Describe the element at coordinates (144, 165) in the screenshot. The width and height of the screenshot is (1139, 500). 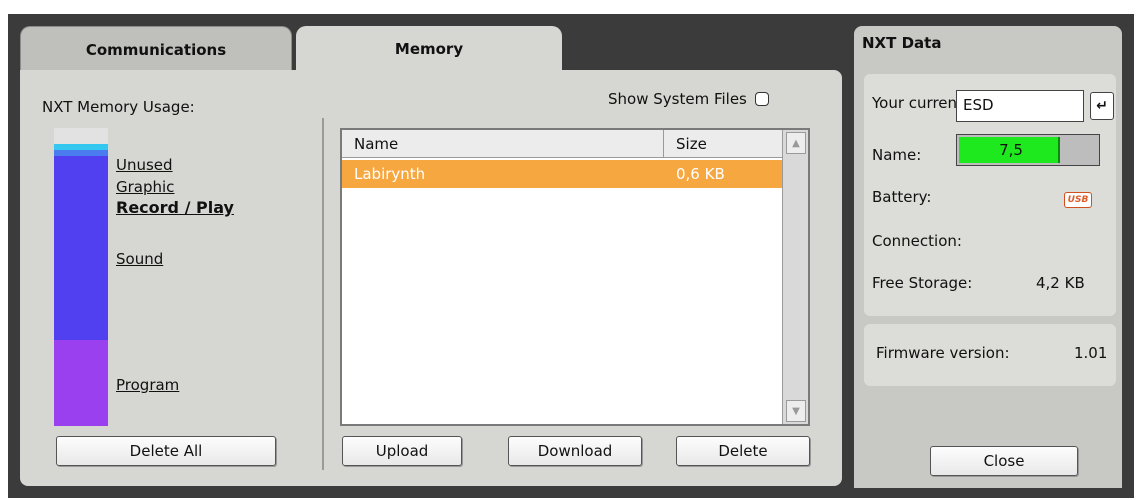
I see `legend-unused: Unused` at that location.